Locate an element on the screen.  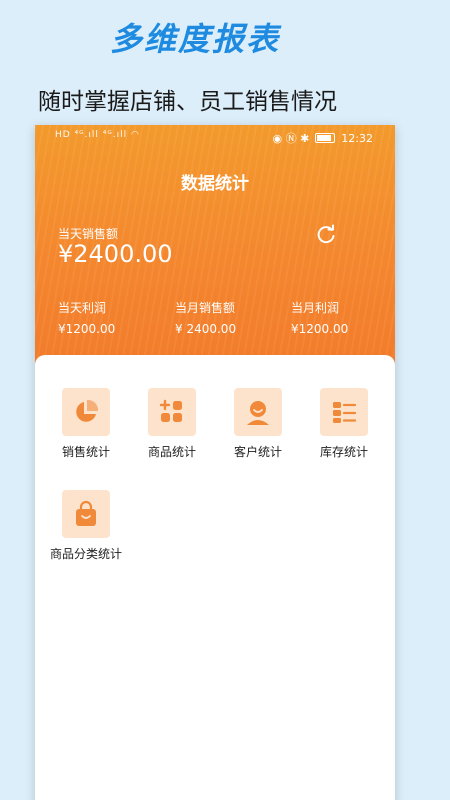
tile-label: 商品分类统计 is located at coordinates (85, 554).